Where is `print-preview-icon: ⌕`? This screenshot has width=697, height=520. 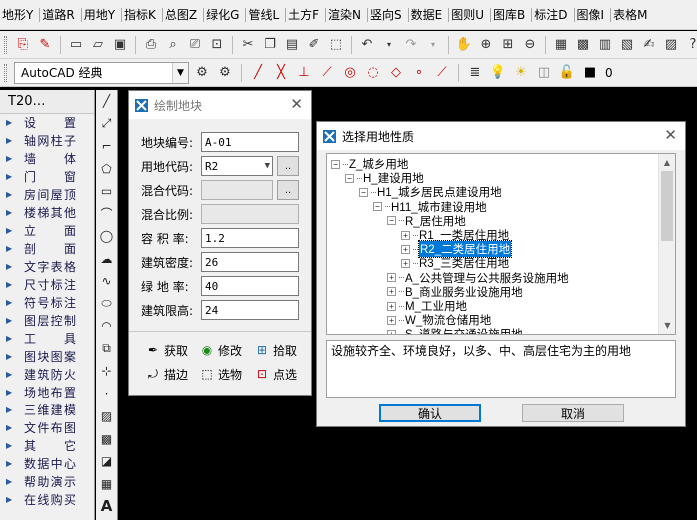 print-preview-icon: ⌕ is located at coordinates (173, 45).